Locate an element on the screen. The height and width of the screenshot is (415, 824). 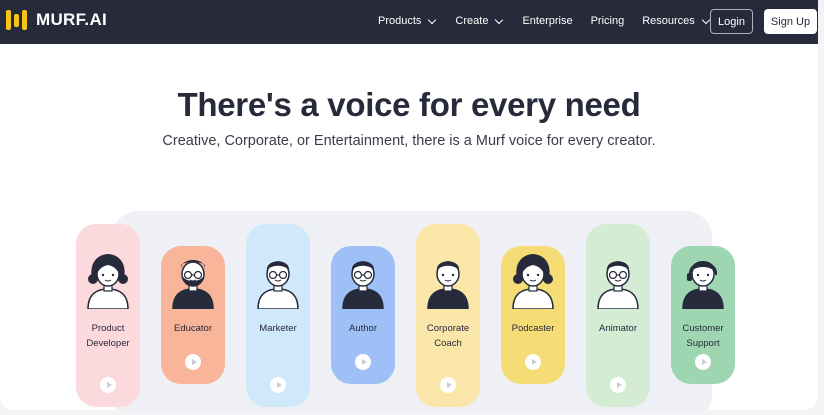
nav-item-label: Enterprise is located at coordinates (547, 21).